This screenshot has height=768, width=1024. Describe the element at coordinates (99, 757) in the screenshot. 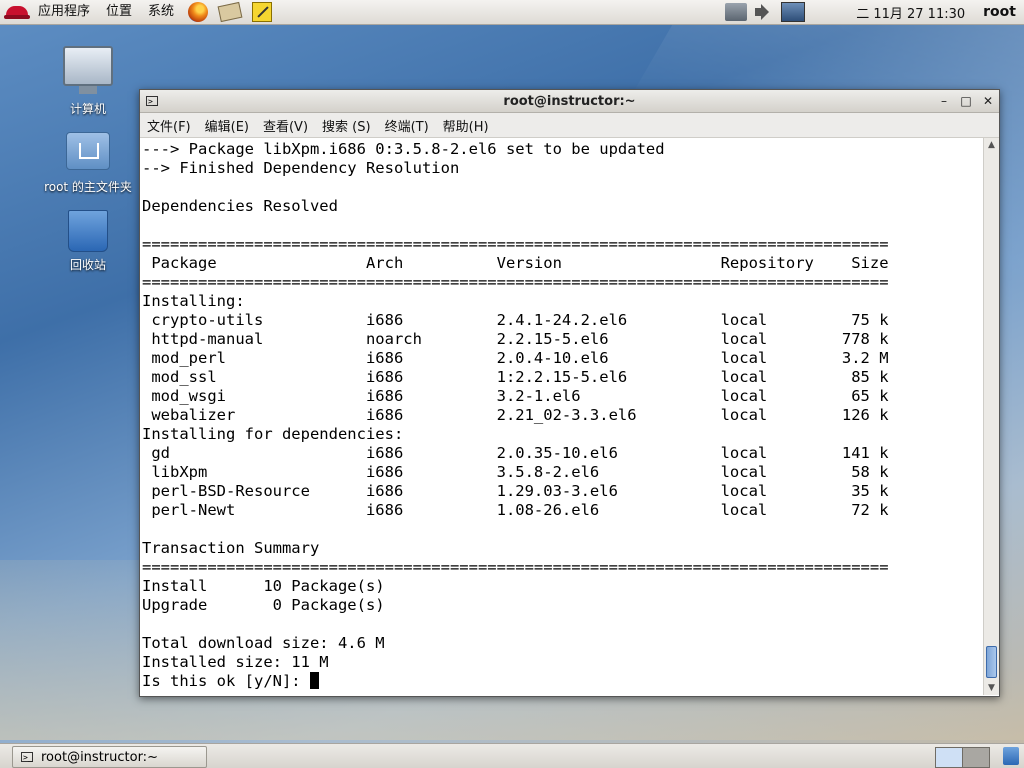

I see `taskbar-label: root@instructor:~` at that location.